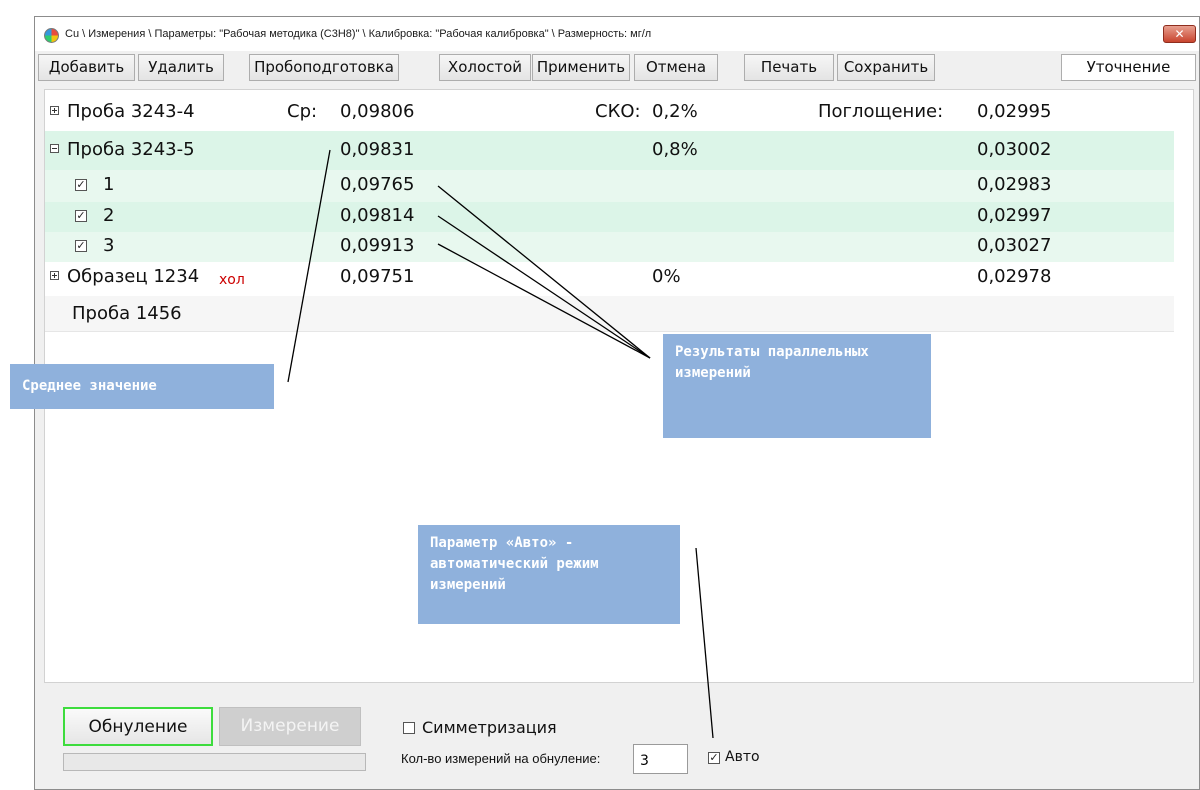 The image size is (1200, 790). What do you see at coordinates (51, 35) in the screenshot?
I see `app-logo-icon` at bounding box center [51, 35].